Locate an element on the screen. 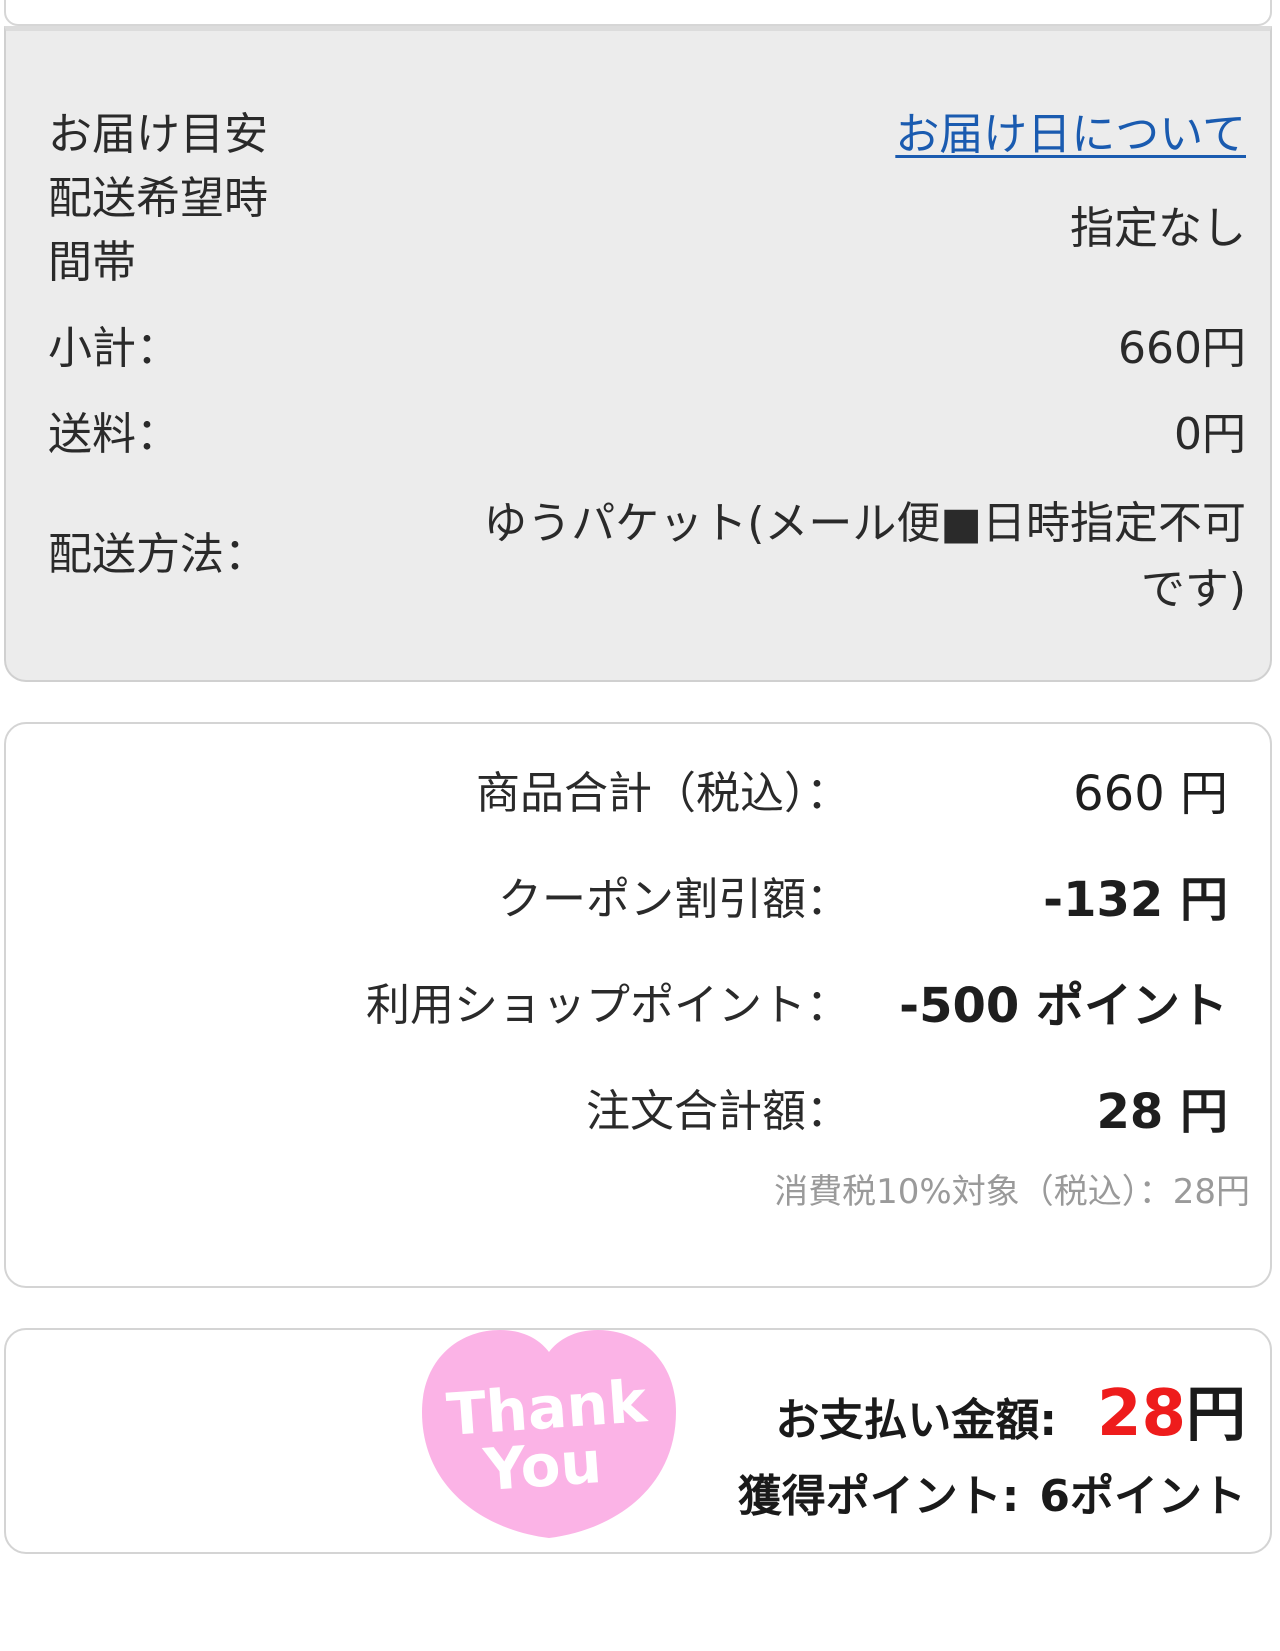  item-total-value: 660 円 is located at coordinates (1150, 794).